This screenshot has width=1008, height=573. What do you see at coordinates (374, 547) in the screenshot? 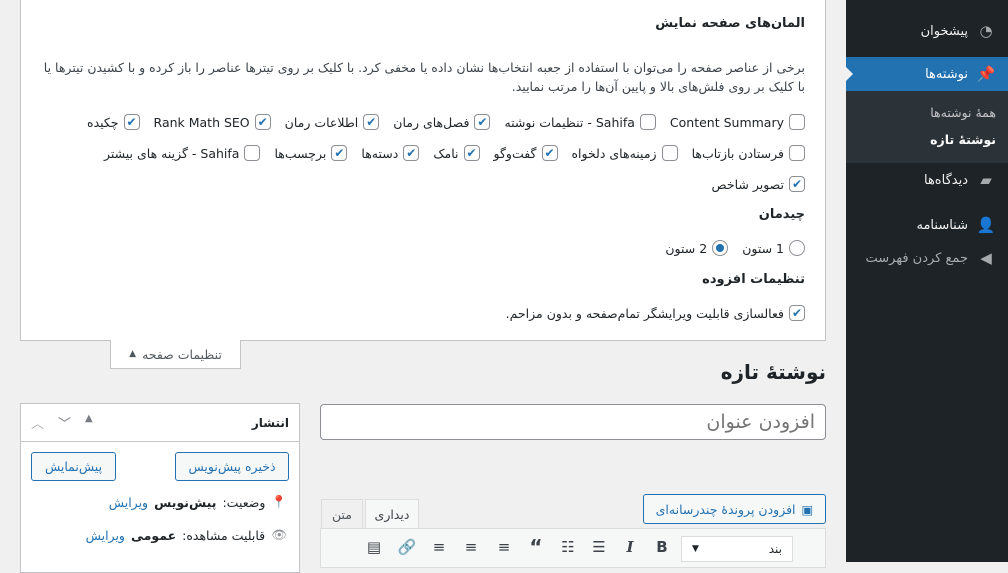
I see `read-more-icon: ▤` at bounding box center [374, 547].